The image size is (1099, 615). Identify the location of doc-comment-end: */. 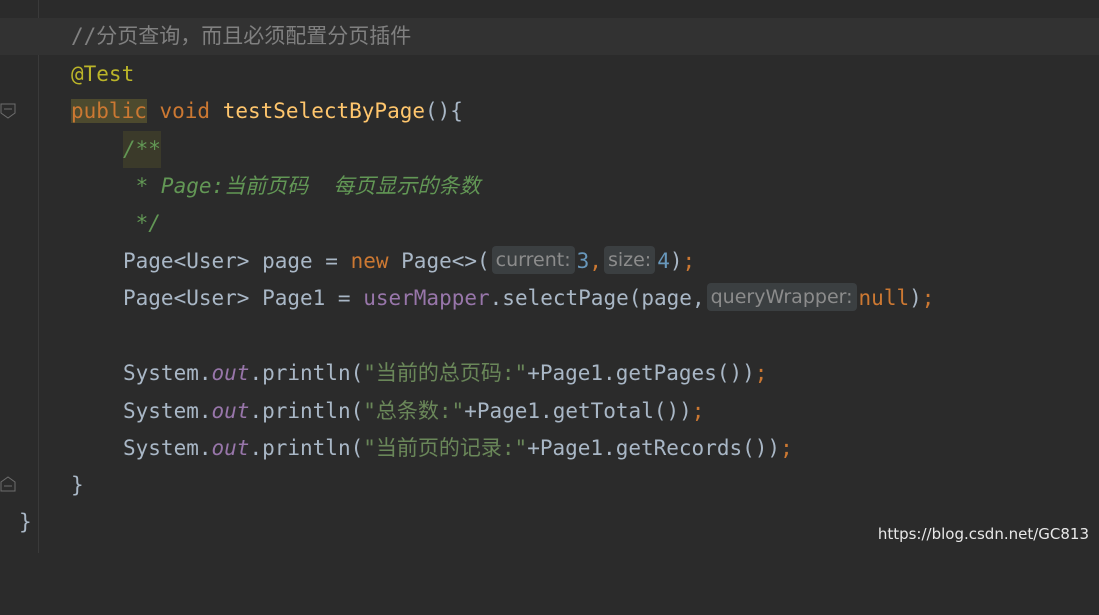
(142, 223).